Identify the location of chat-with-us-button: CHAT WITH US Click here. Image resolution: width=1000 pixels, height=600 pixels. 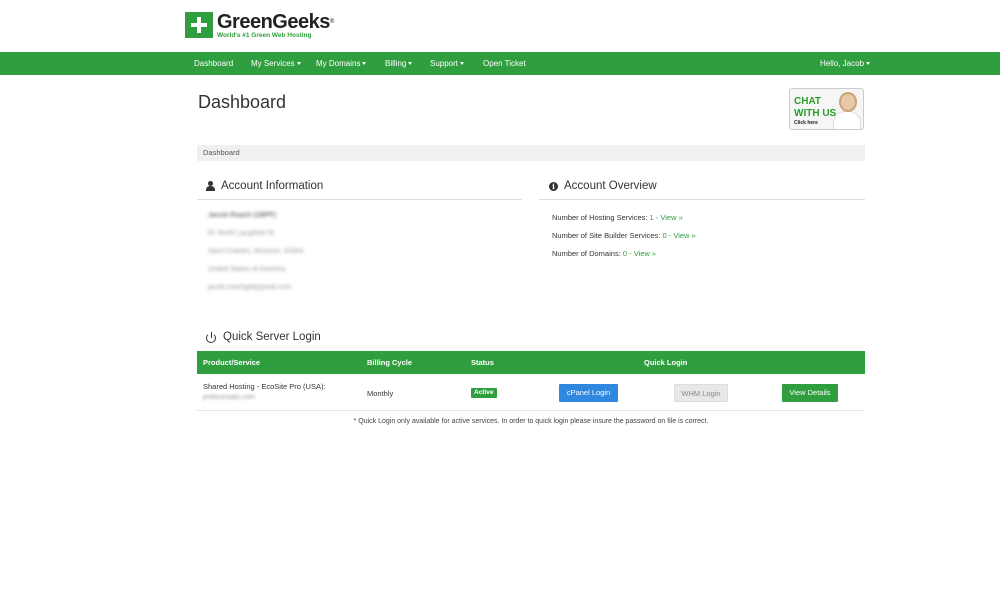
(826, 109).